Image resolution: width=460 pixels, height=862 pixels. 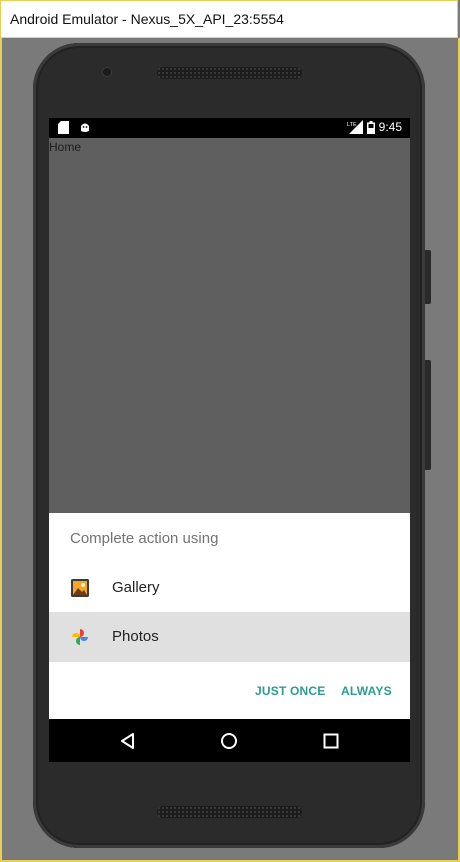 What do you see at coordinates (331, 741) in the screenshot?
I see `recents-icon` at bounding box center [331, 741].